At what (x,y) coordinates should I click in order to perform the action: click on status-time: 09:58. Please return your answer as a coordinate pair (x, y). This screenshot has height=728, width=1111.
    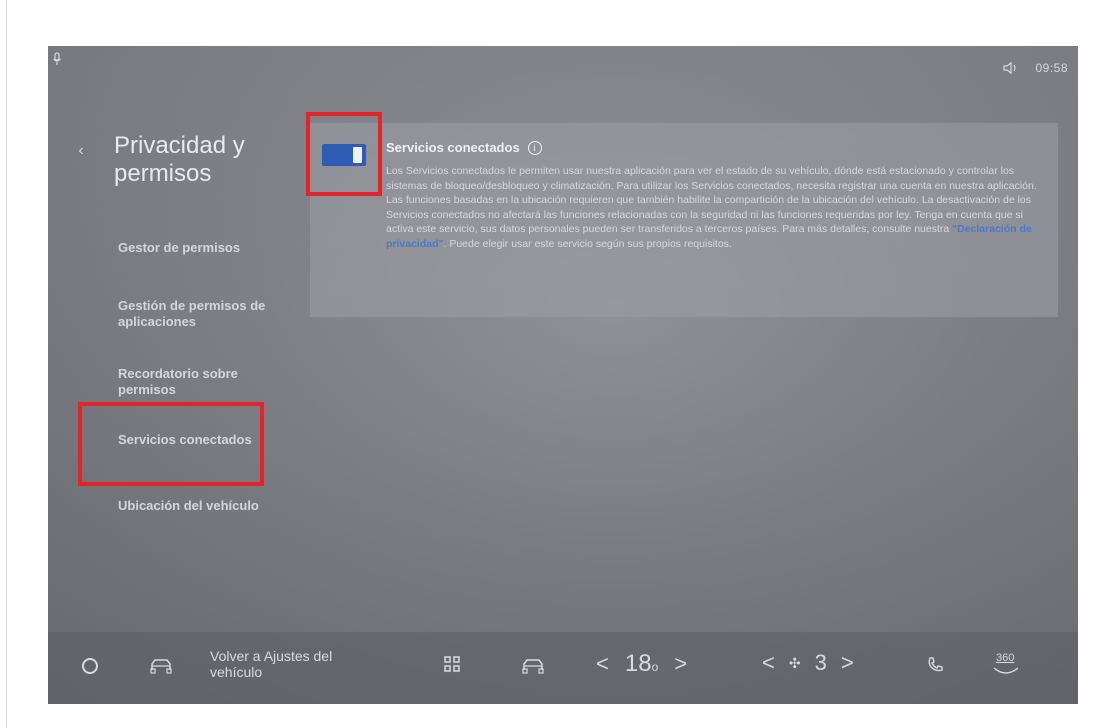
    Looking at the image, I should click on (1051, 68).